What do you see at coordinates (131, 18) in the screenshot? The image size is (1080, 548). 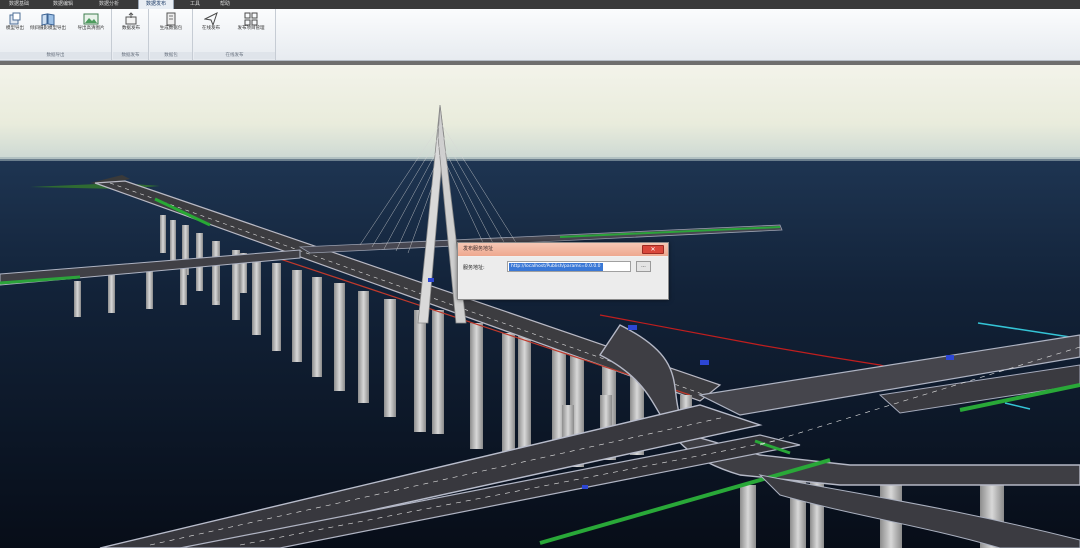 I see `data-publish-icon` at bounding box center [131, 18].